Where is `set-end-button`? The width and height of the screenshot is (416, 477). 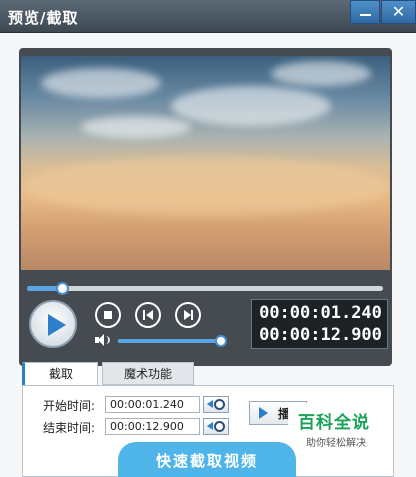 set-end-button is located at coordinates (216, 426).